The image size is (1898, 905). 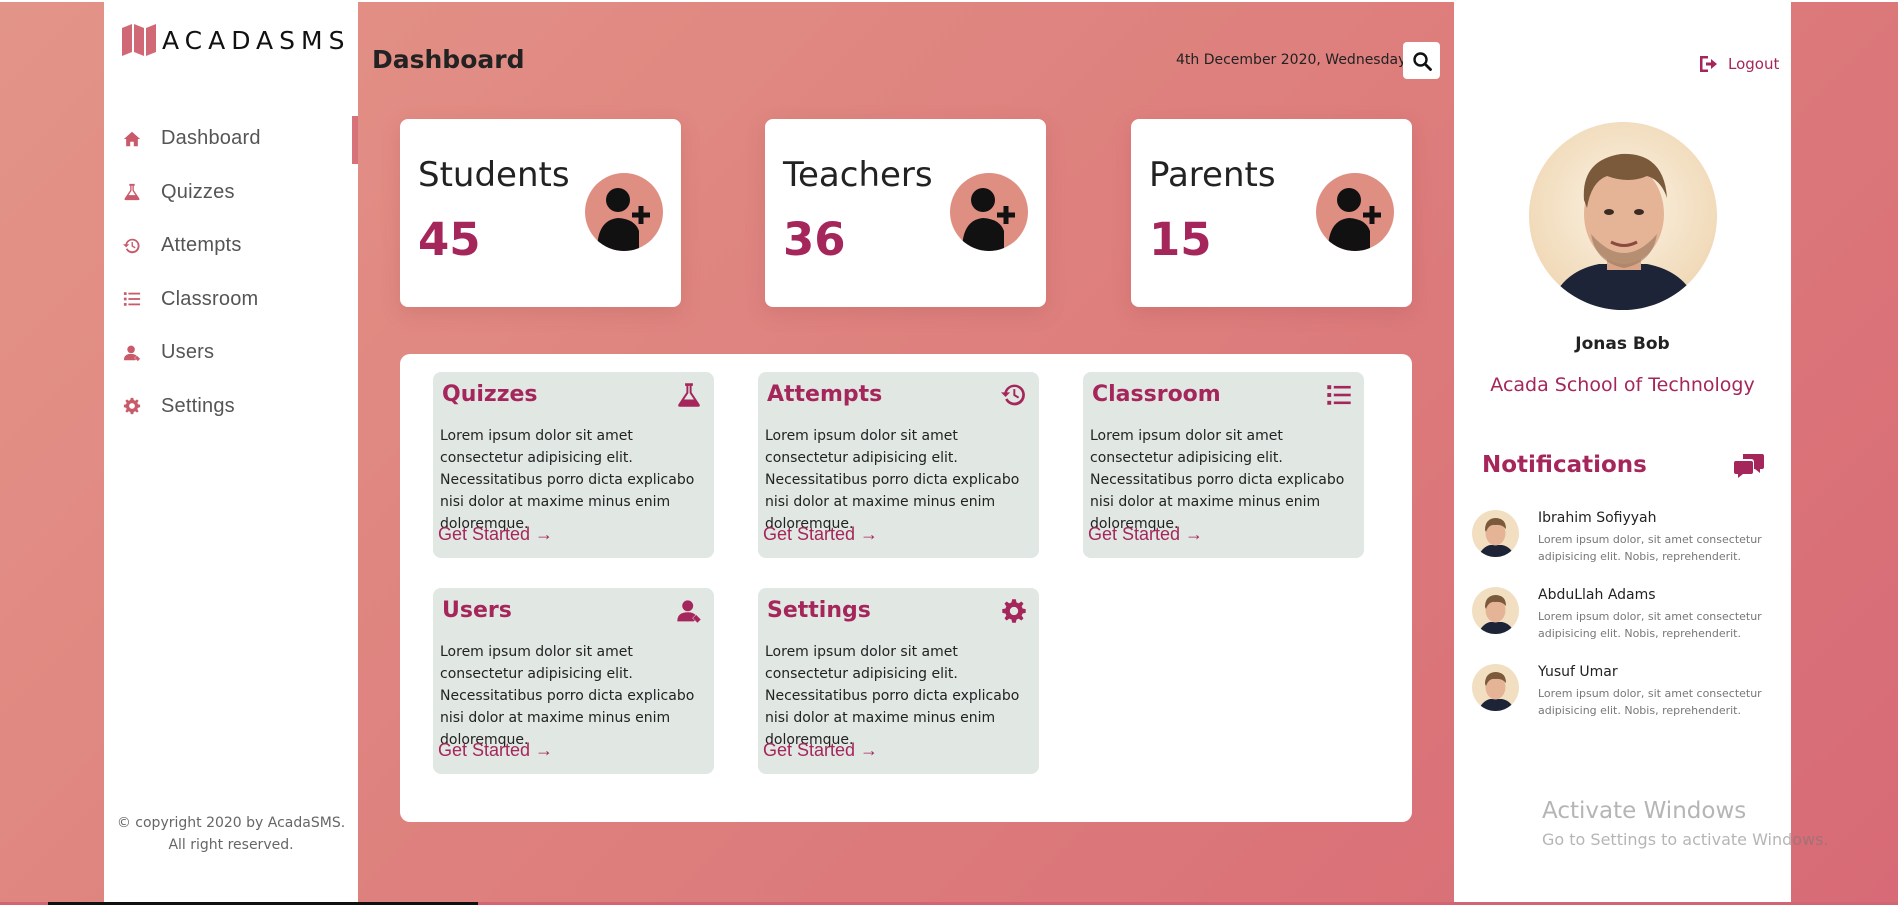 I want to click on sidebar-item-settings: Settings, so click(x=231, y=407).